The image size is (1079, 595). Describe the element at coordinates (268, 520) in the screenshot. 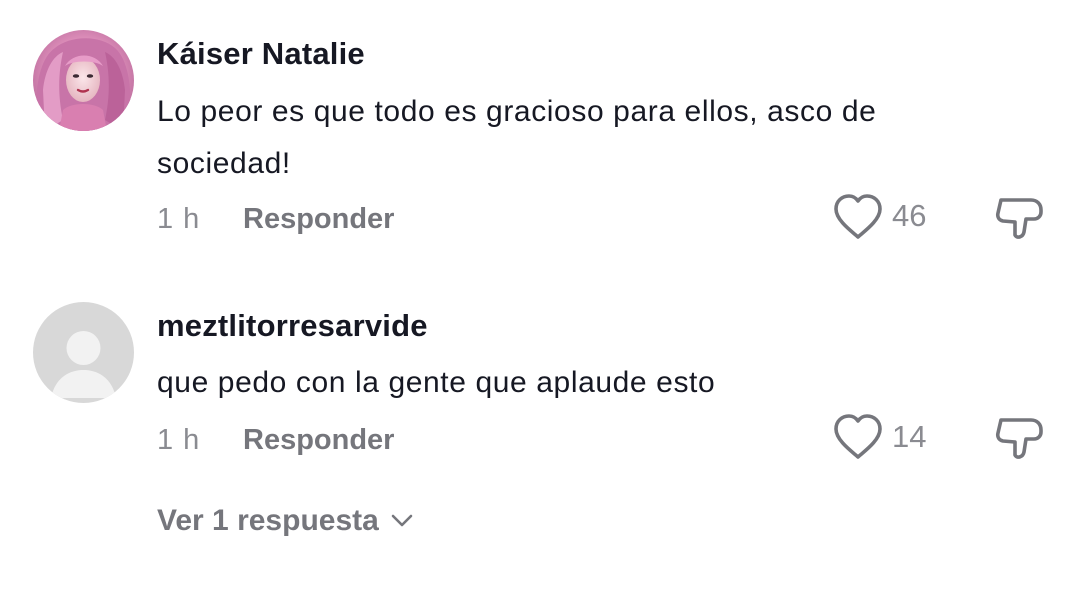

I see `view-replies-label: Ver 1 respuesta` at that location.